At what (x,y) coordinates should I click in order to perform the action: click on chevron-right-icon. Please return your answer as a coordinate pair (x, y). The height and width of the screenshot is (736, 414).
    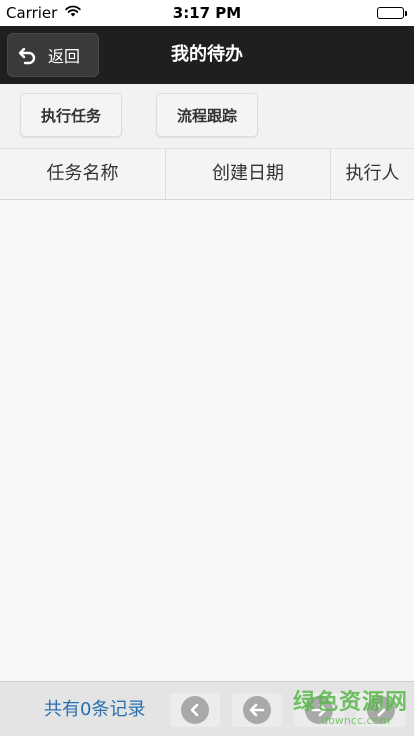
    Looking at the image, I should click on (381, 710).